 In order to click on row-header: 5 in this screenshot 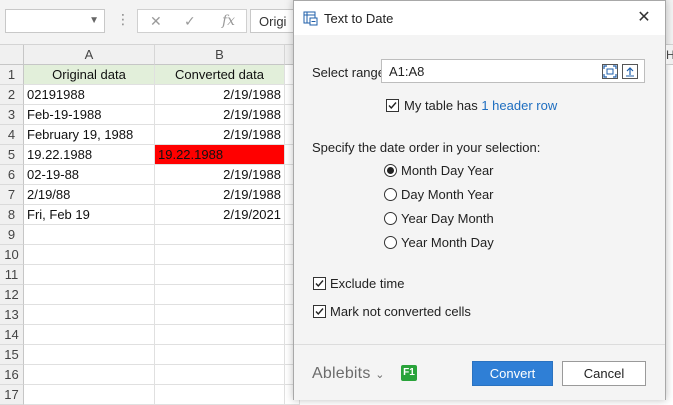, I will do `click(12, 155)`.